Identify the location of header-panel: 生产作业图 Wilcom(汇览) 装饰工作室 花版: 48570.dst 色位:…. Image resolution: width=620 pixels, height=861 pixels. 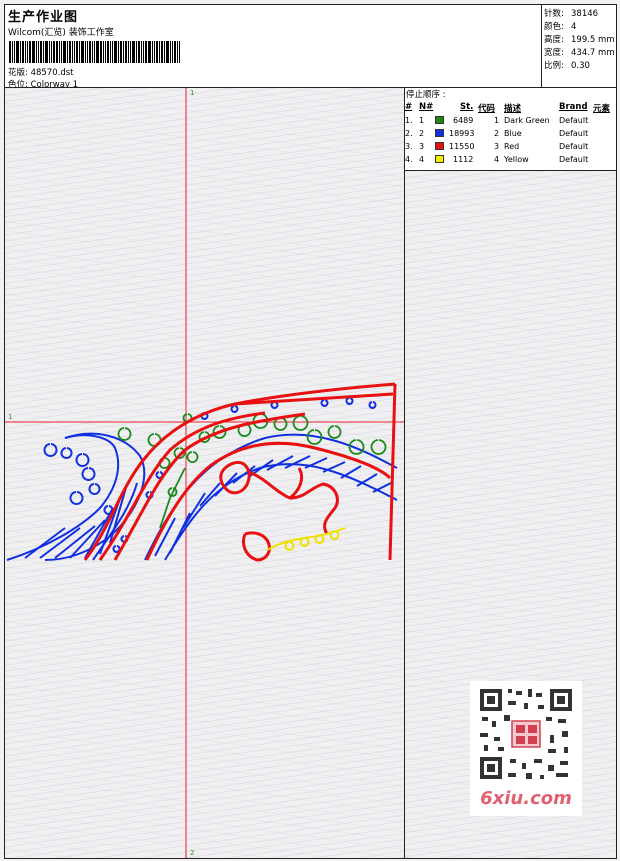
(273, 47).